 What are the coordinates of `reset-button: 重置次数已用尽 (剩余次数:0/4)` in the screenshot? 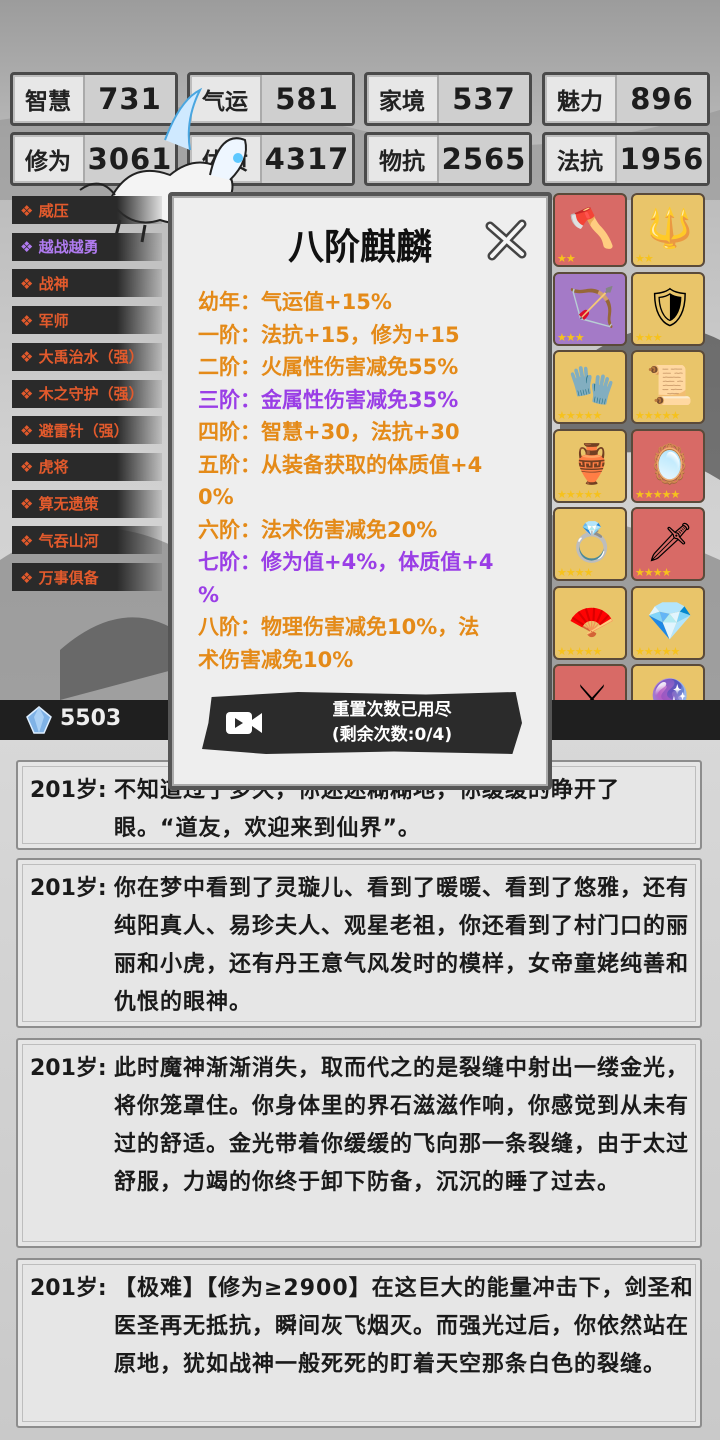 It's located at (362, 723).